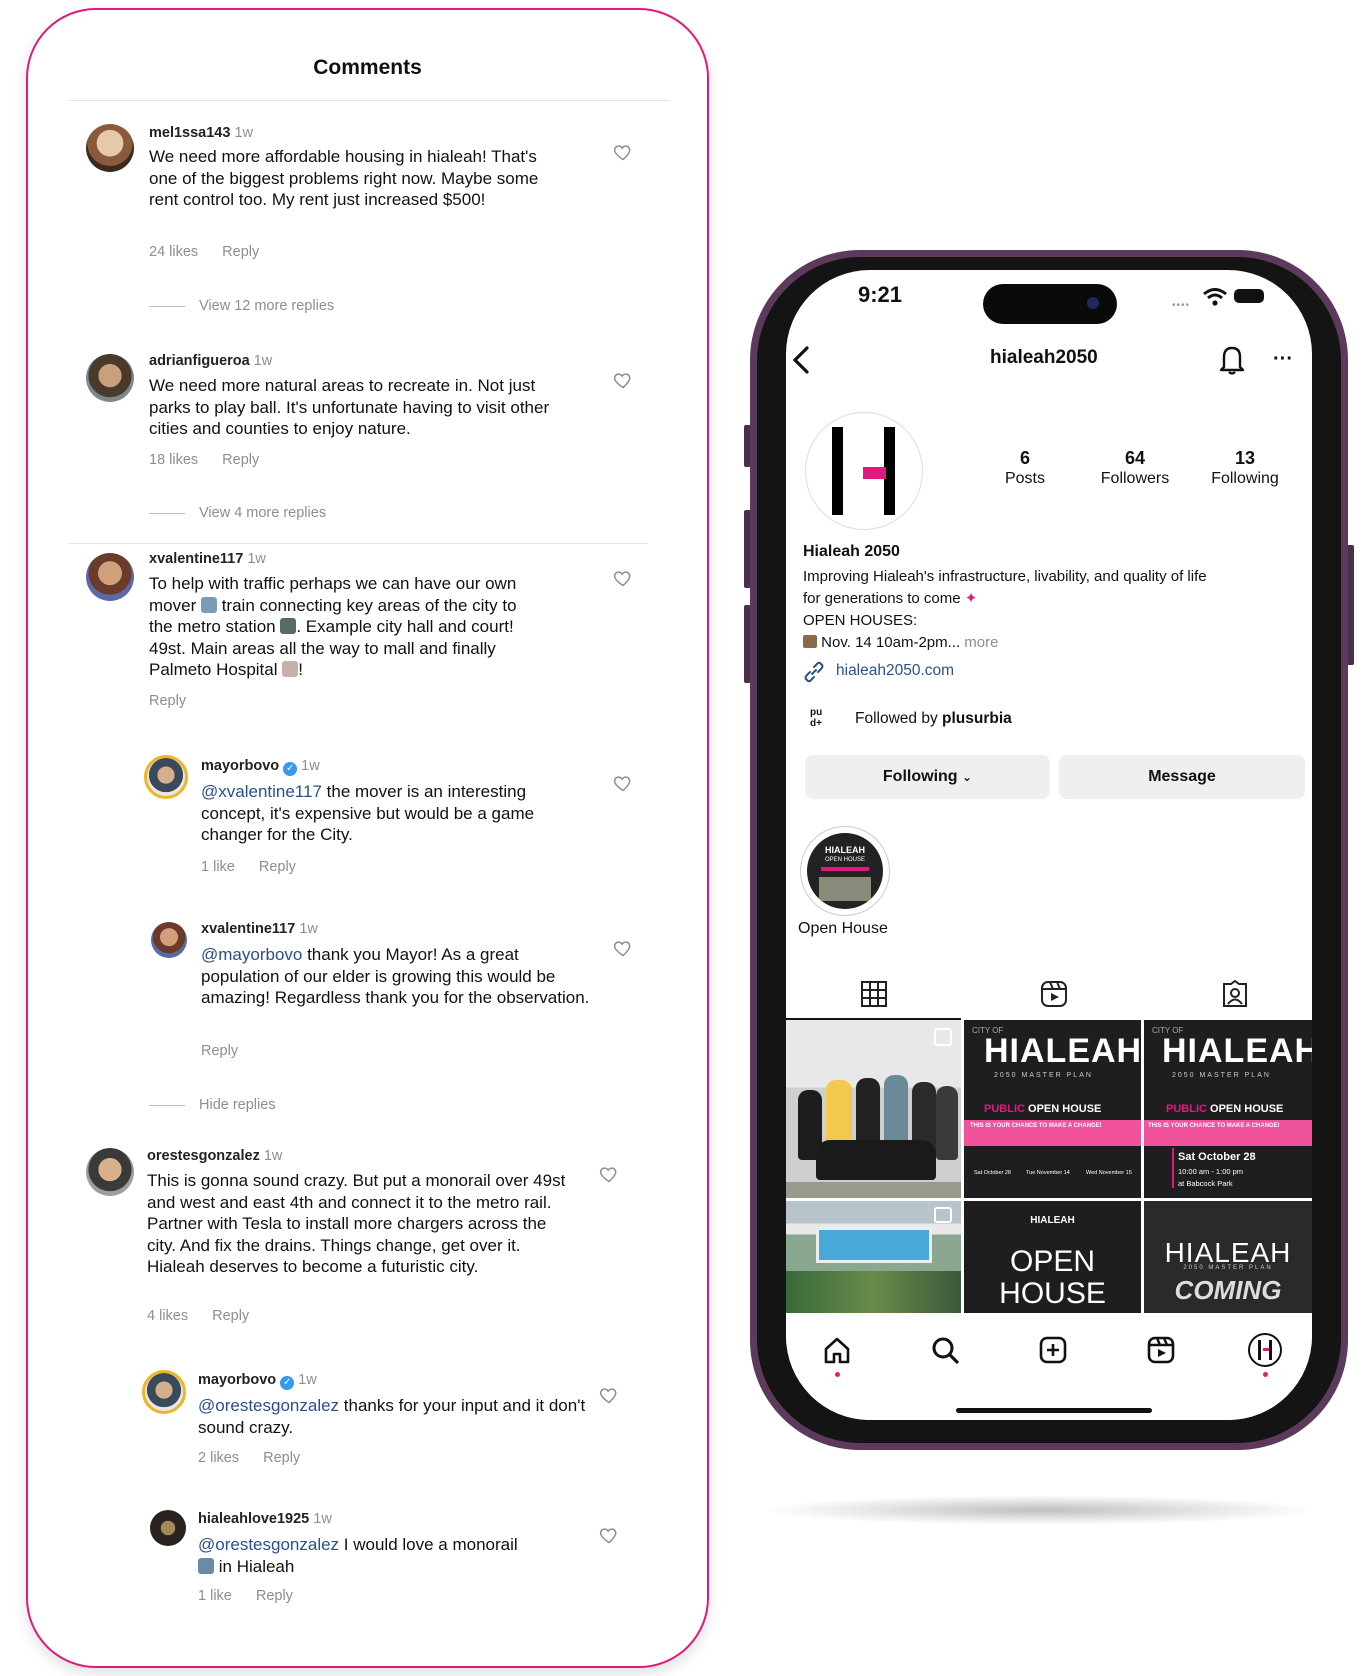 Image resolution: width=1366 pixels, height=1676 pixels. What do you see at coordinates (212, 1105) in the screenshot?
I see `hide-replies: Hide replies` at bounding box center [212, 1105].